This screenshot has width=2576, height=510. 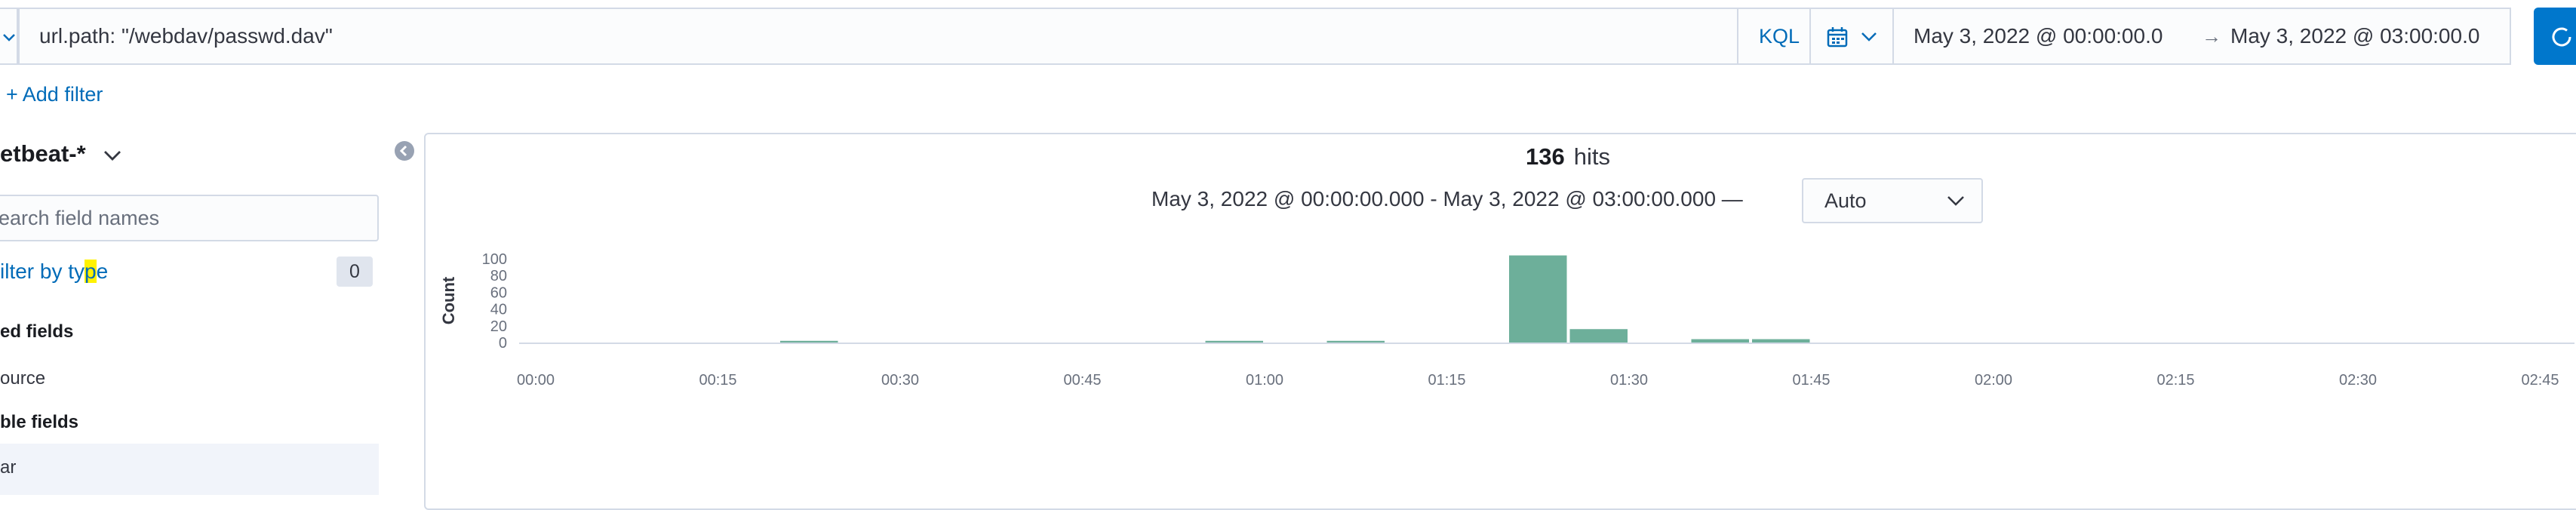 What do you see at coordinates (2354, 36) in the screenshot?
I see `date-end: May 3, 2022 @ 03:00:00.0` at bounding box center [2354, 36].